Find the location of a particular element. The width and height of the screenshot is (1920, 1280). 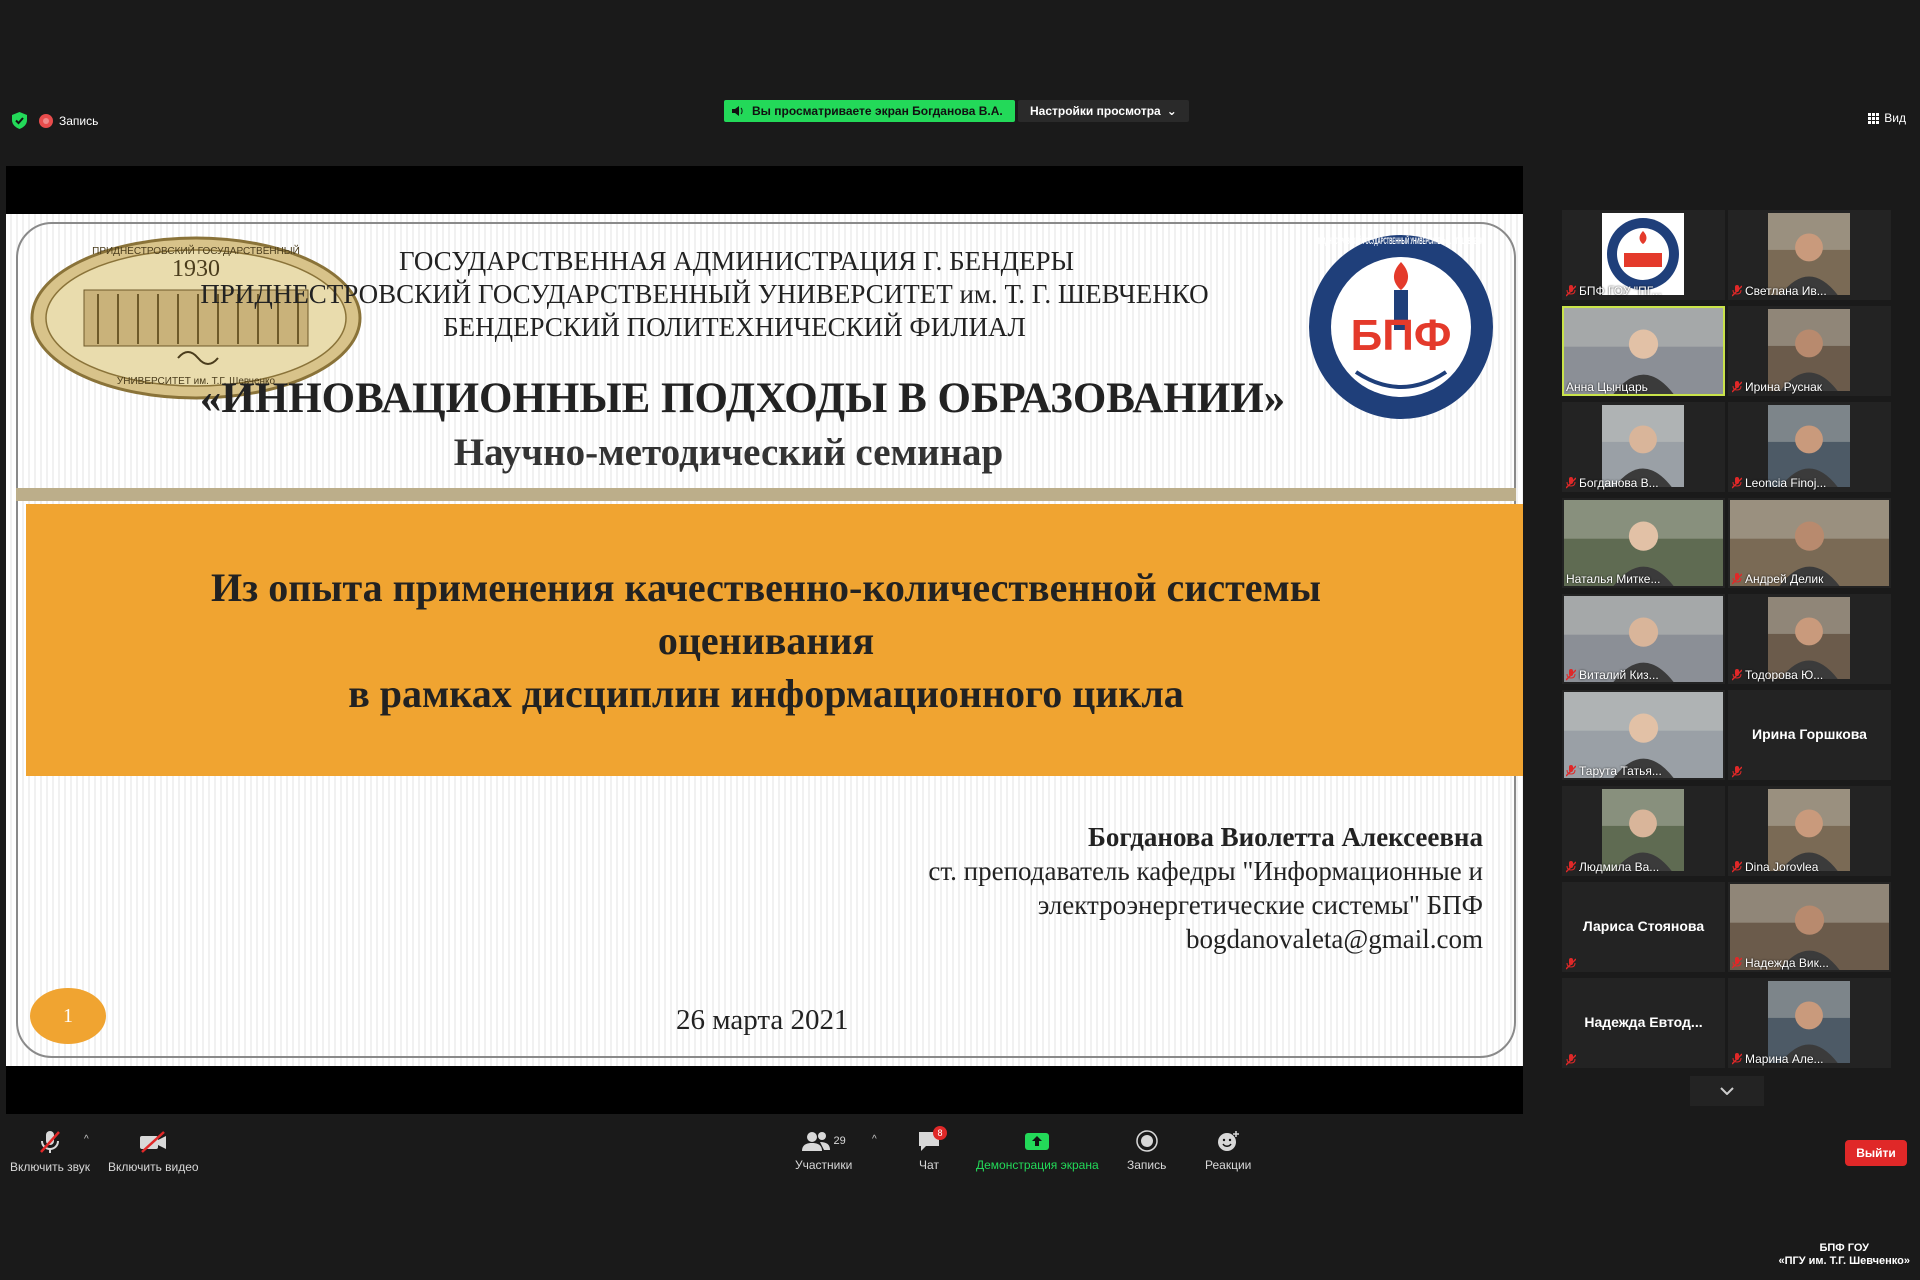

start-video-button: Включить видео is located at coordinates (153, 1152).